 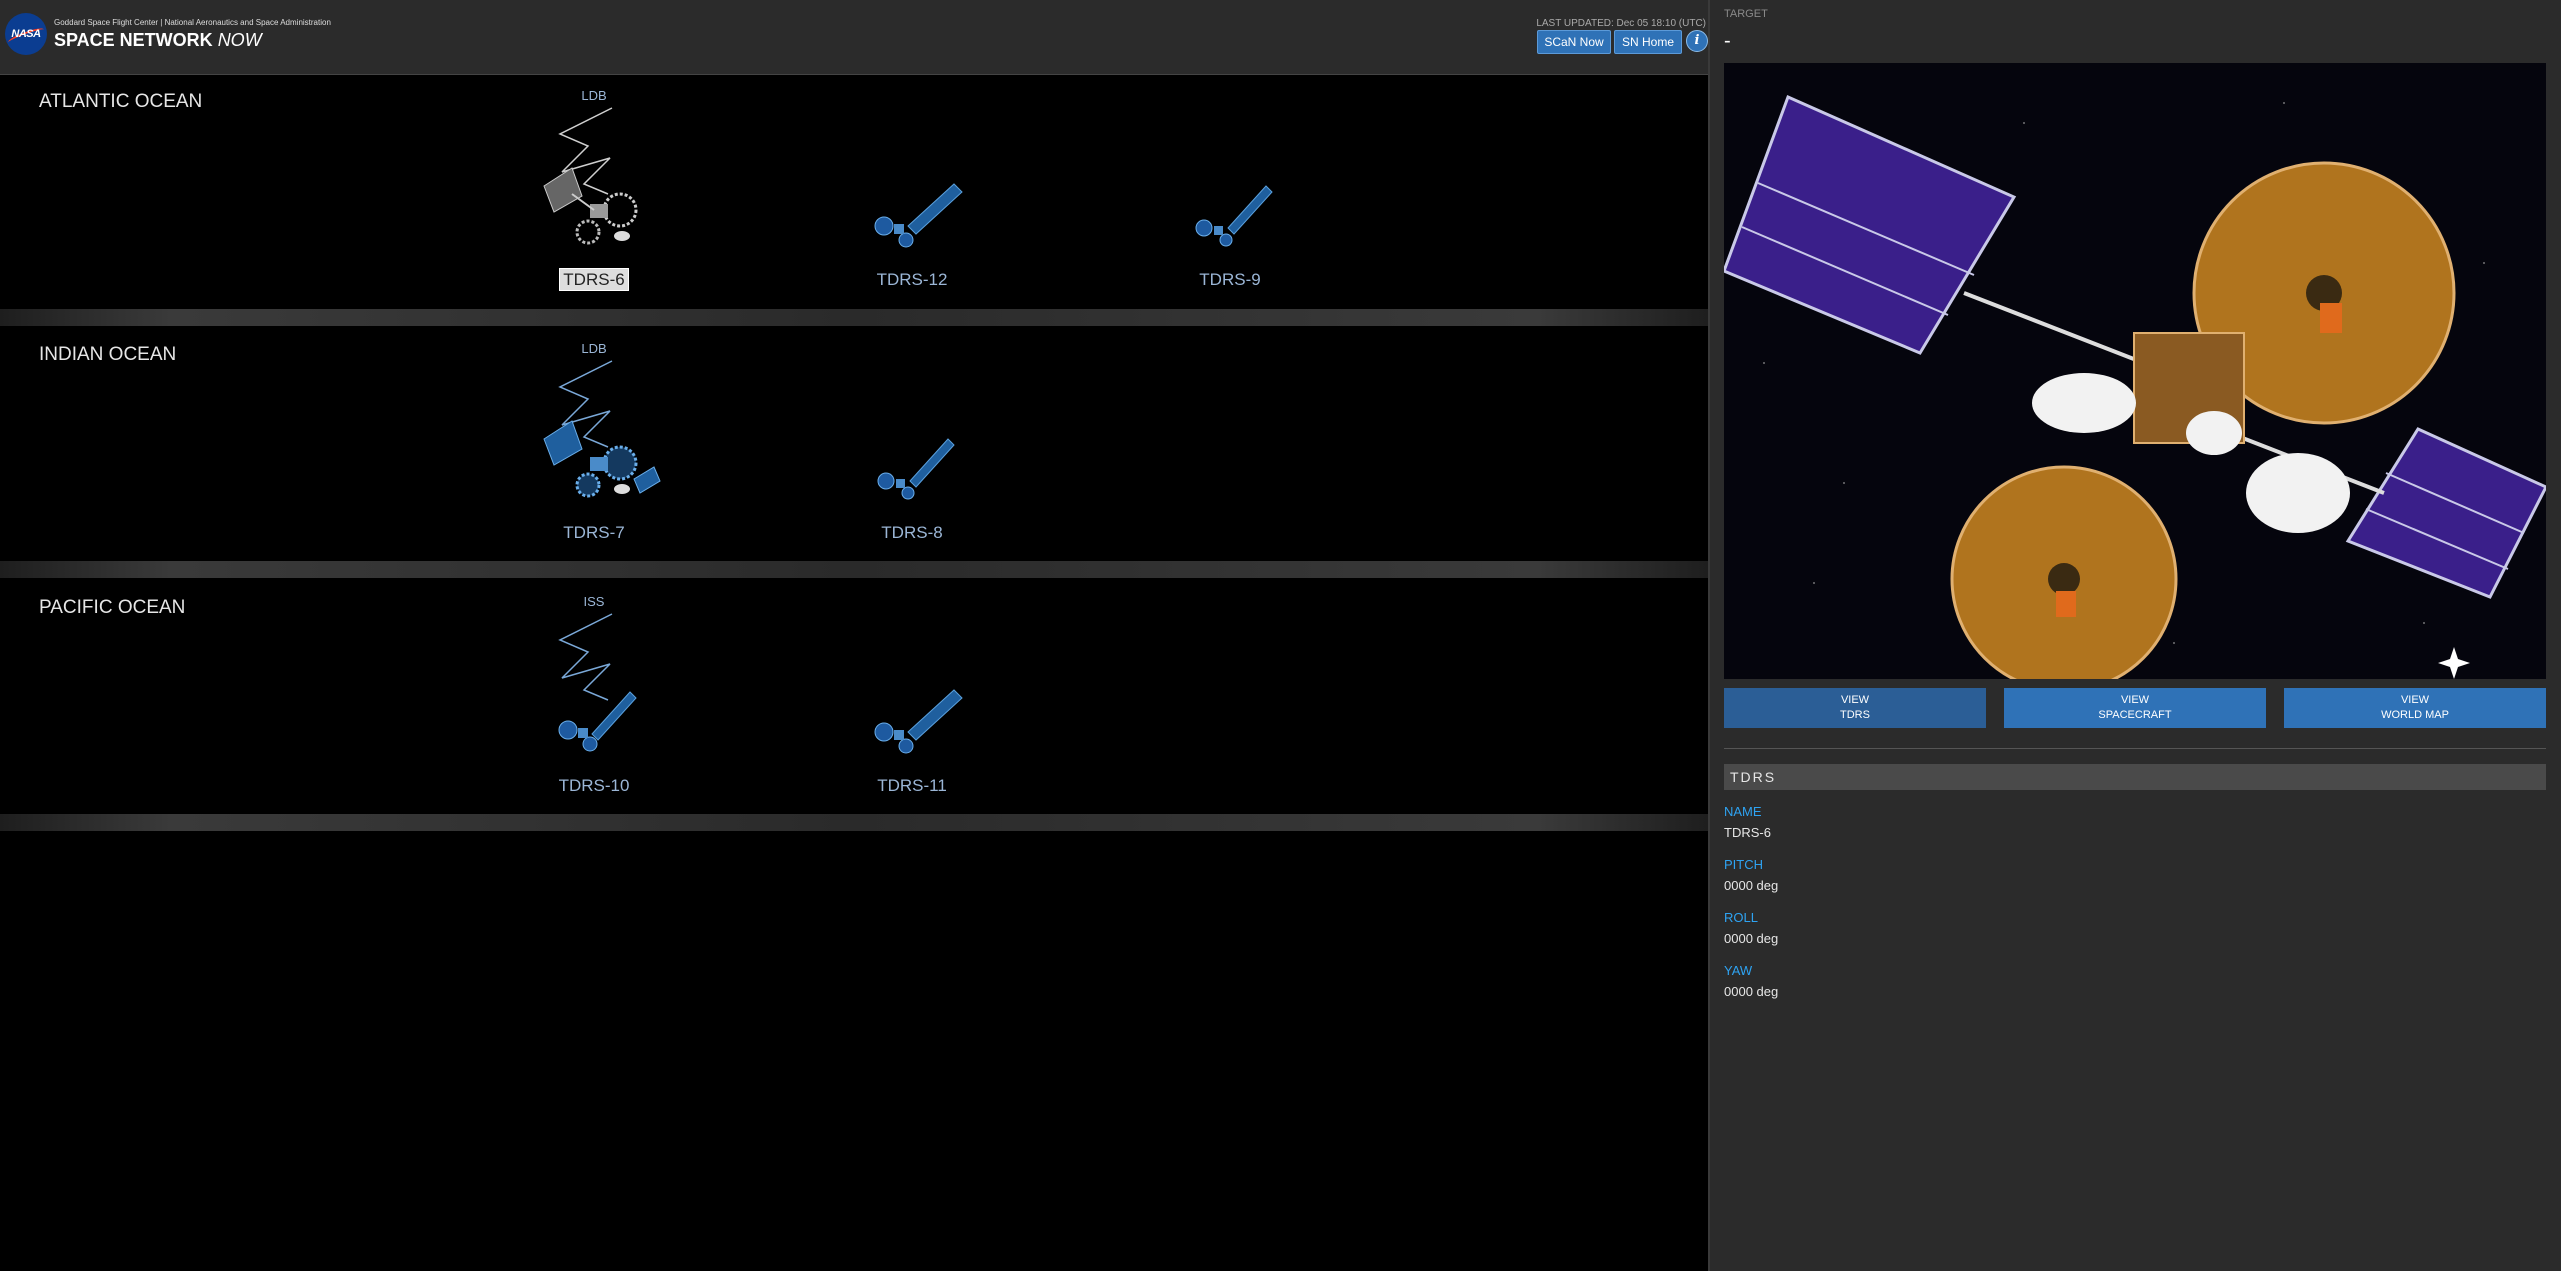 What do you see at coordinates (133, 40) in the screenshot?
I see `app-title-main: SPACE NETWORK` at bounding box center [133, 40].